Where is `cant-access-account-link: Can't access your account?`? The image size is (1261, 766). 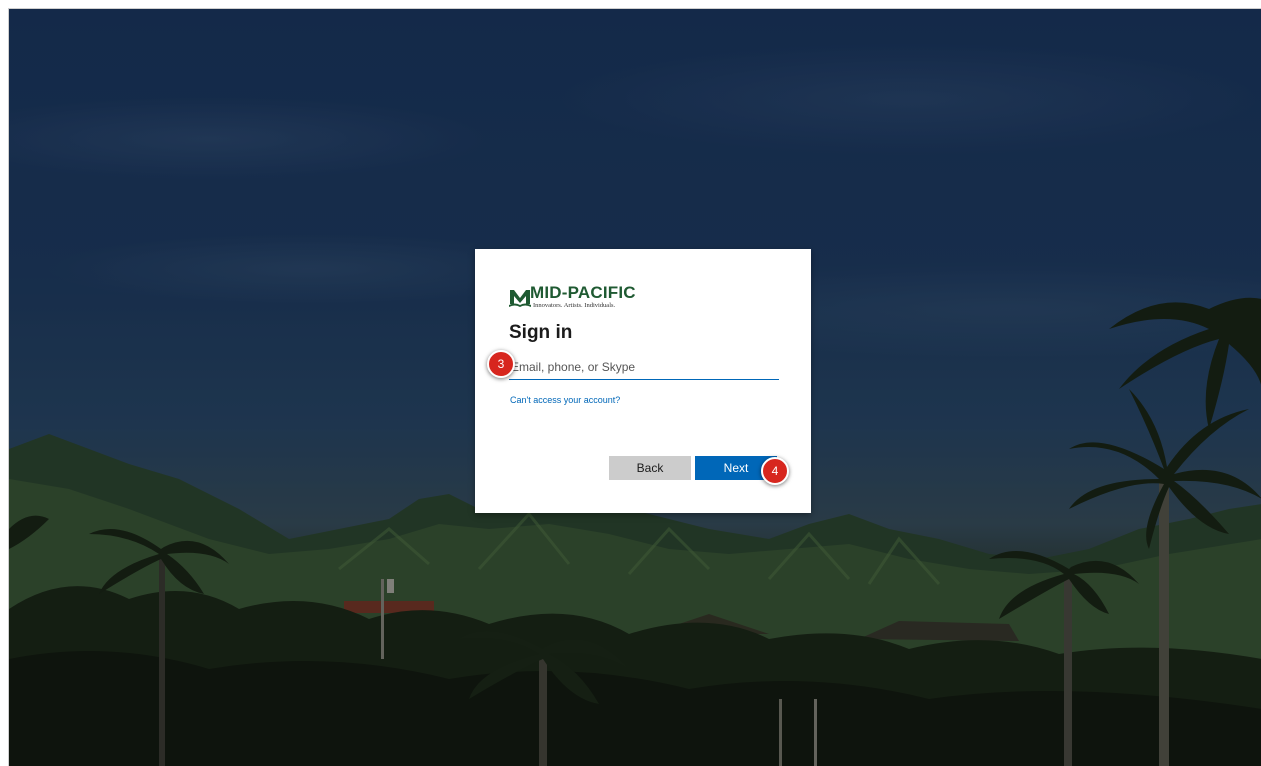
cant-access-account-link: Can't access your account? is located at coordinates (565, 400).